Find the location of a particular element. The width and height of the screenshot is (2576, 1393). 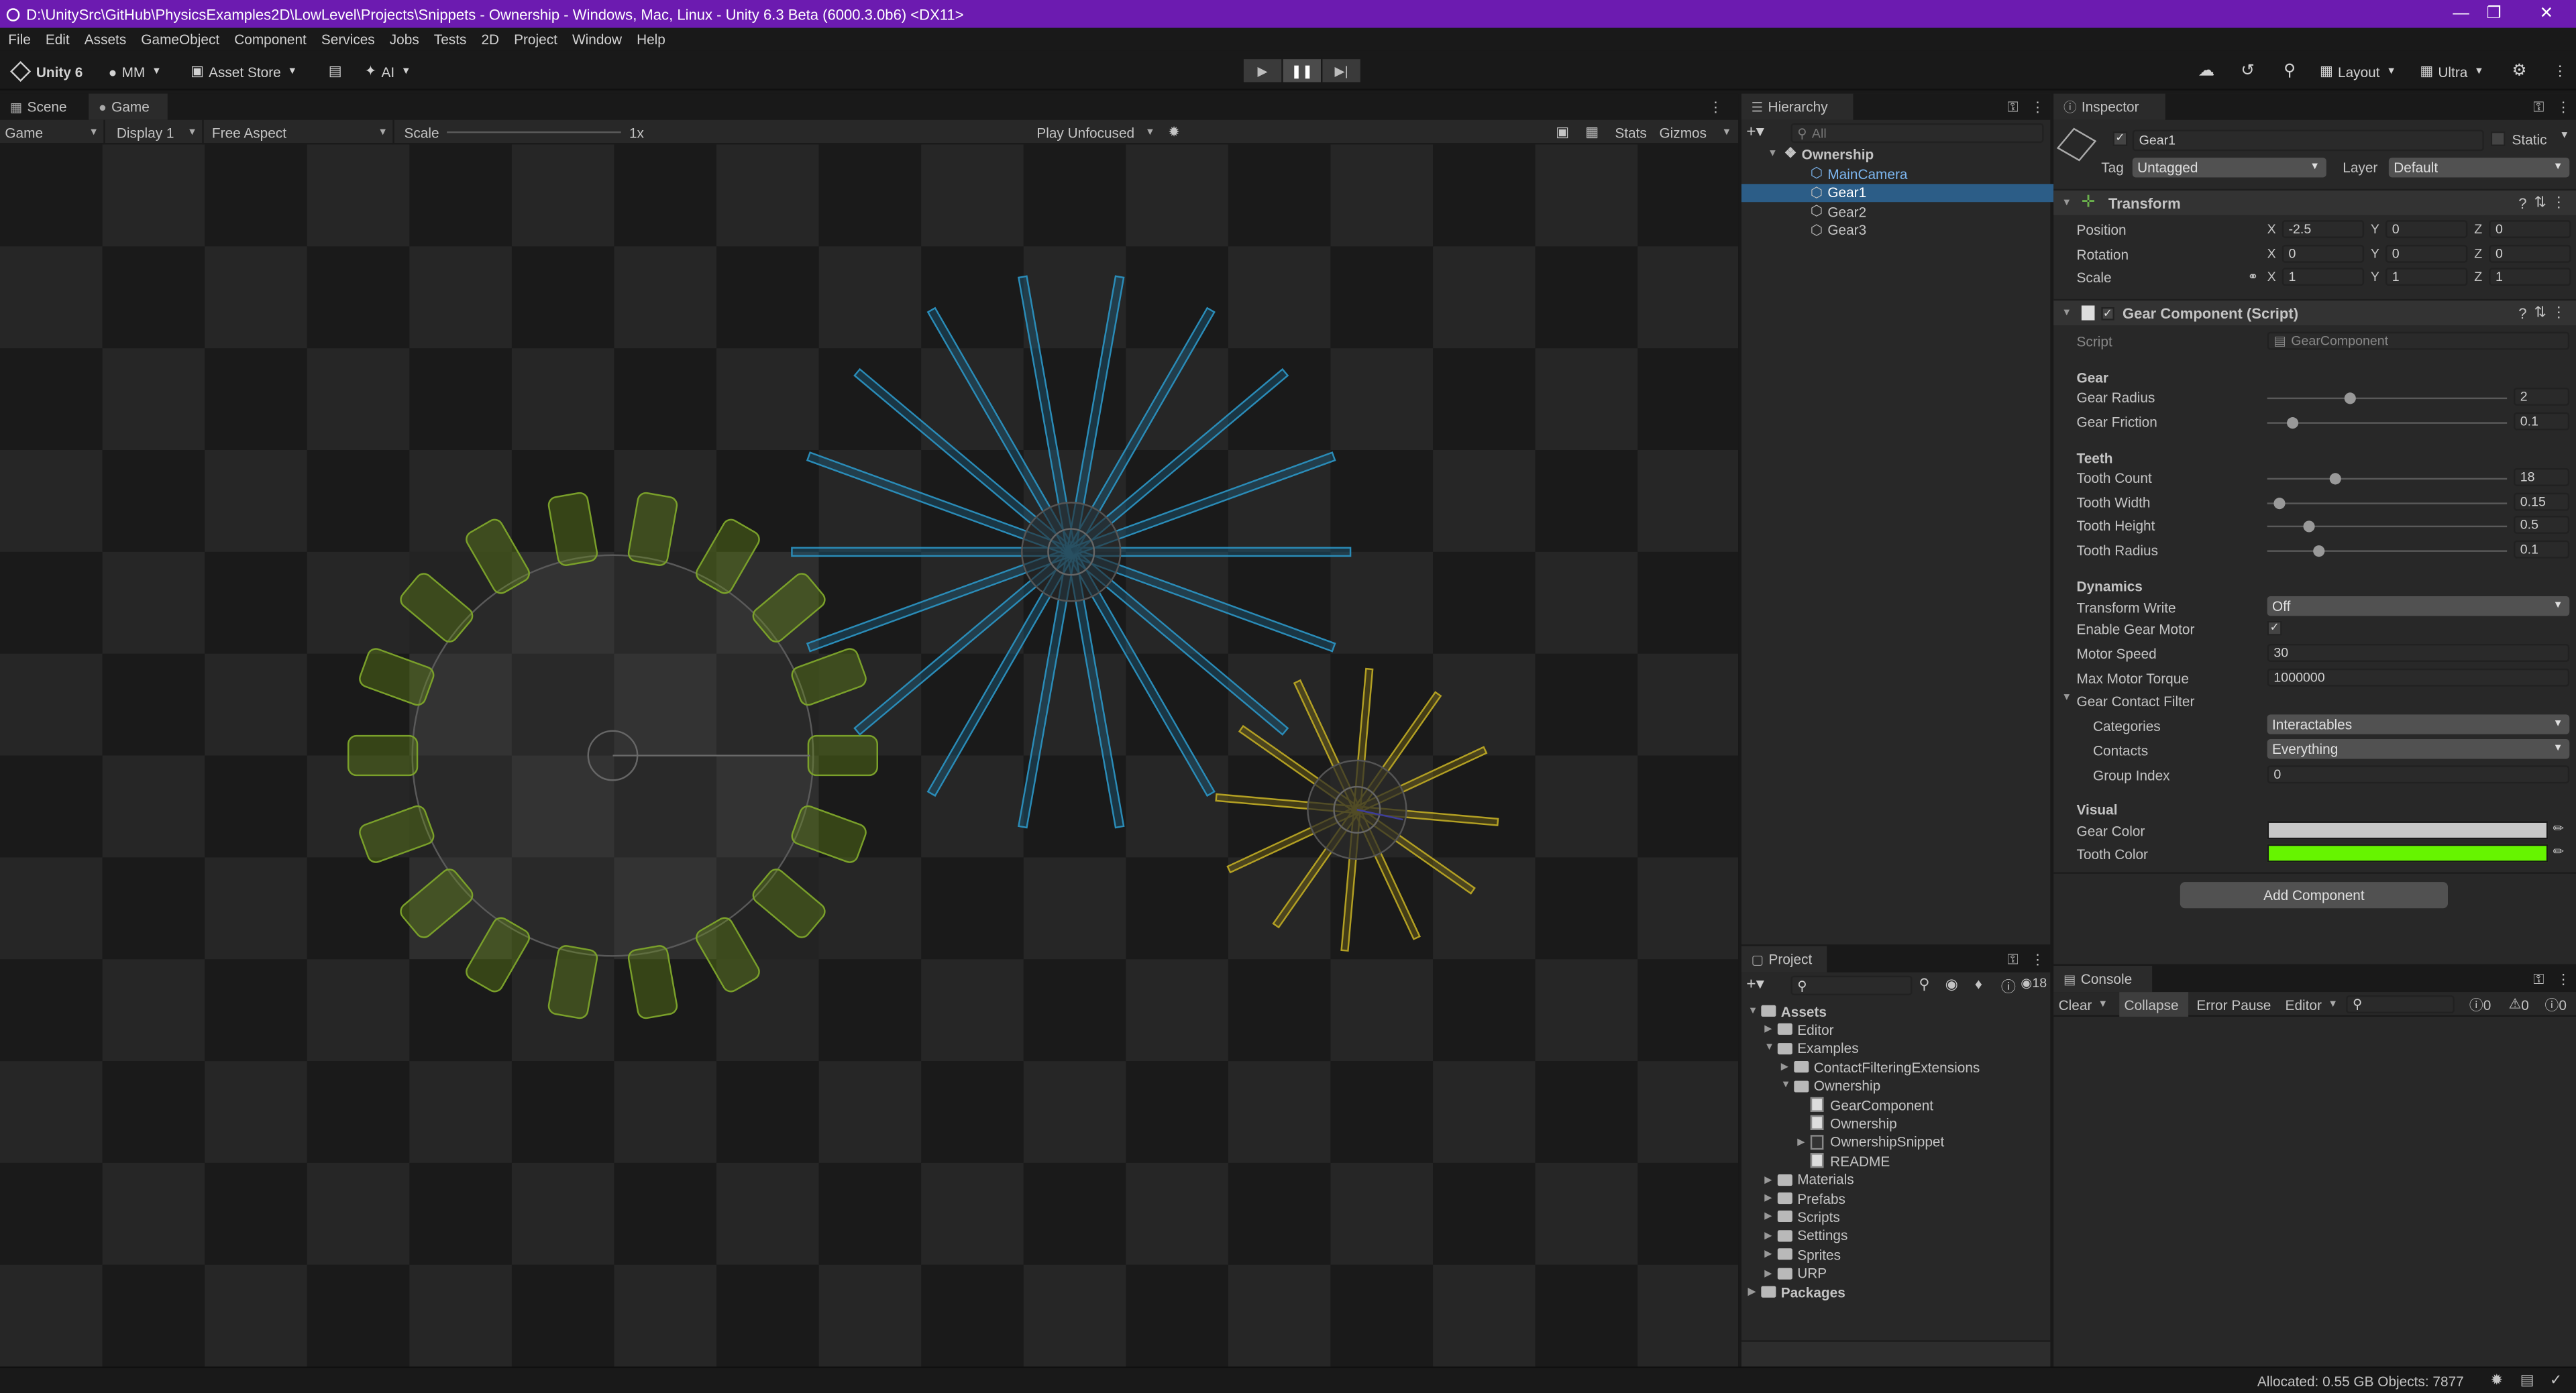

active-checkbox: ✓ is located at coordinates (2120, 138).